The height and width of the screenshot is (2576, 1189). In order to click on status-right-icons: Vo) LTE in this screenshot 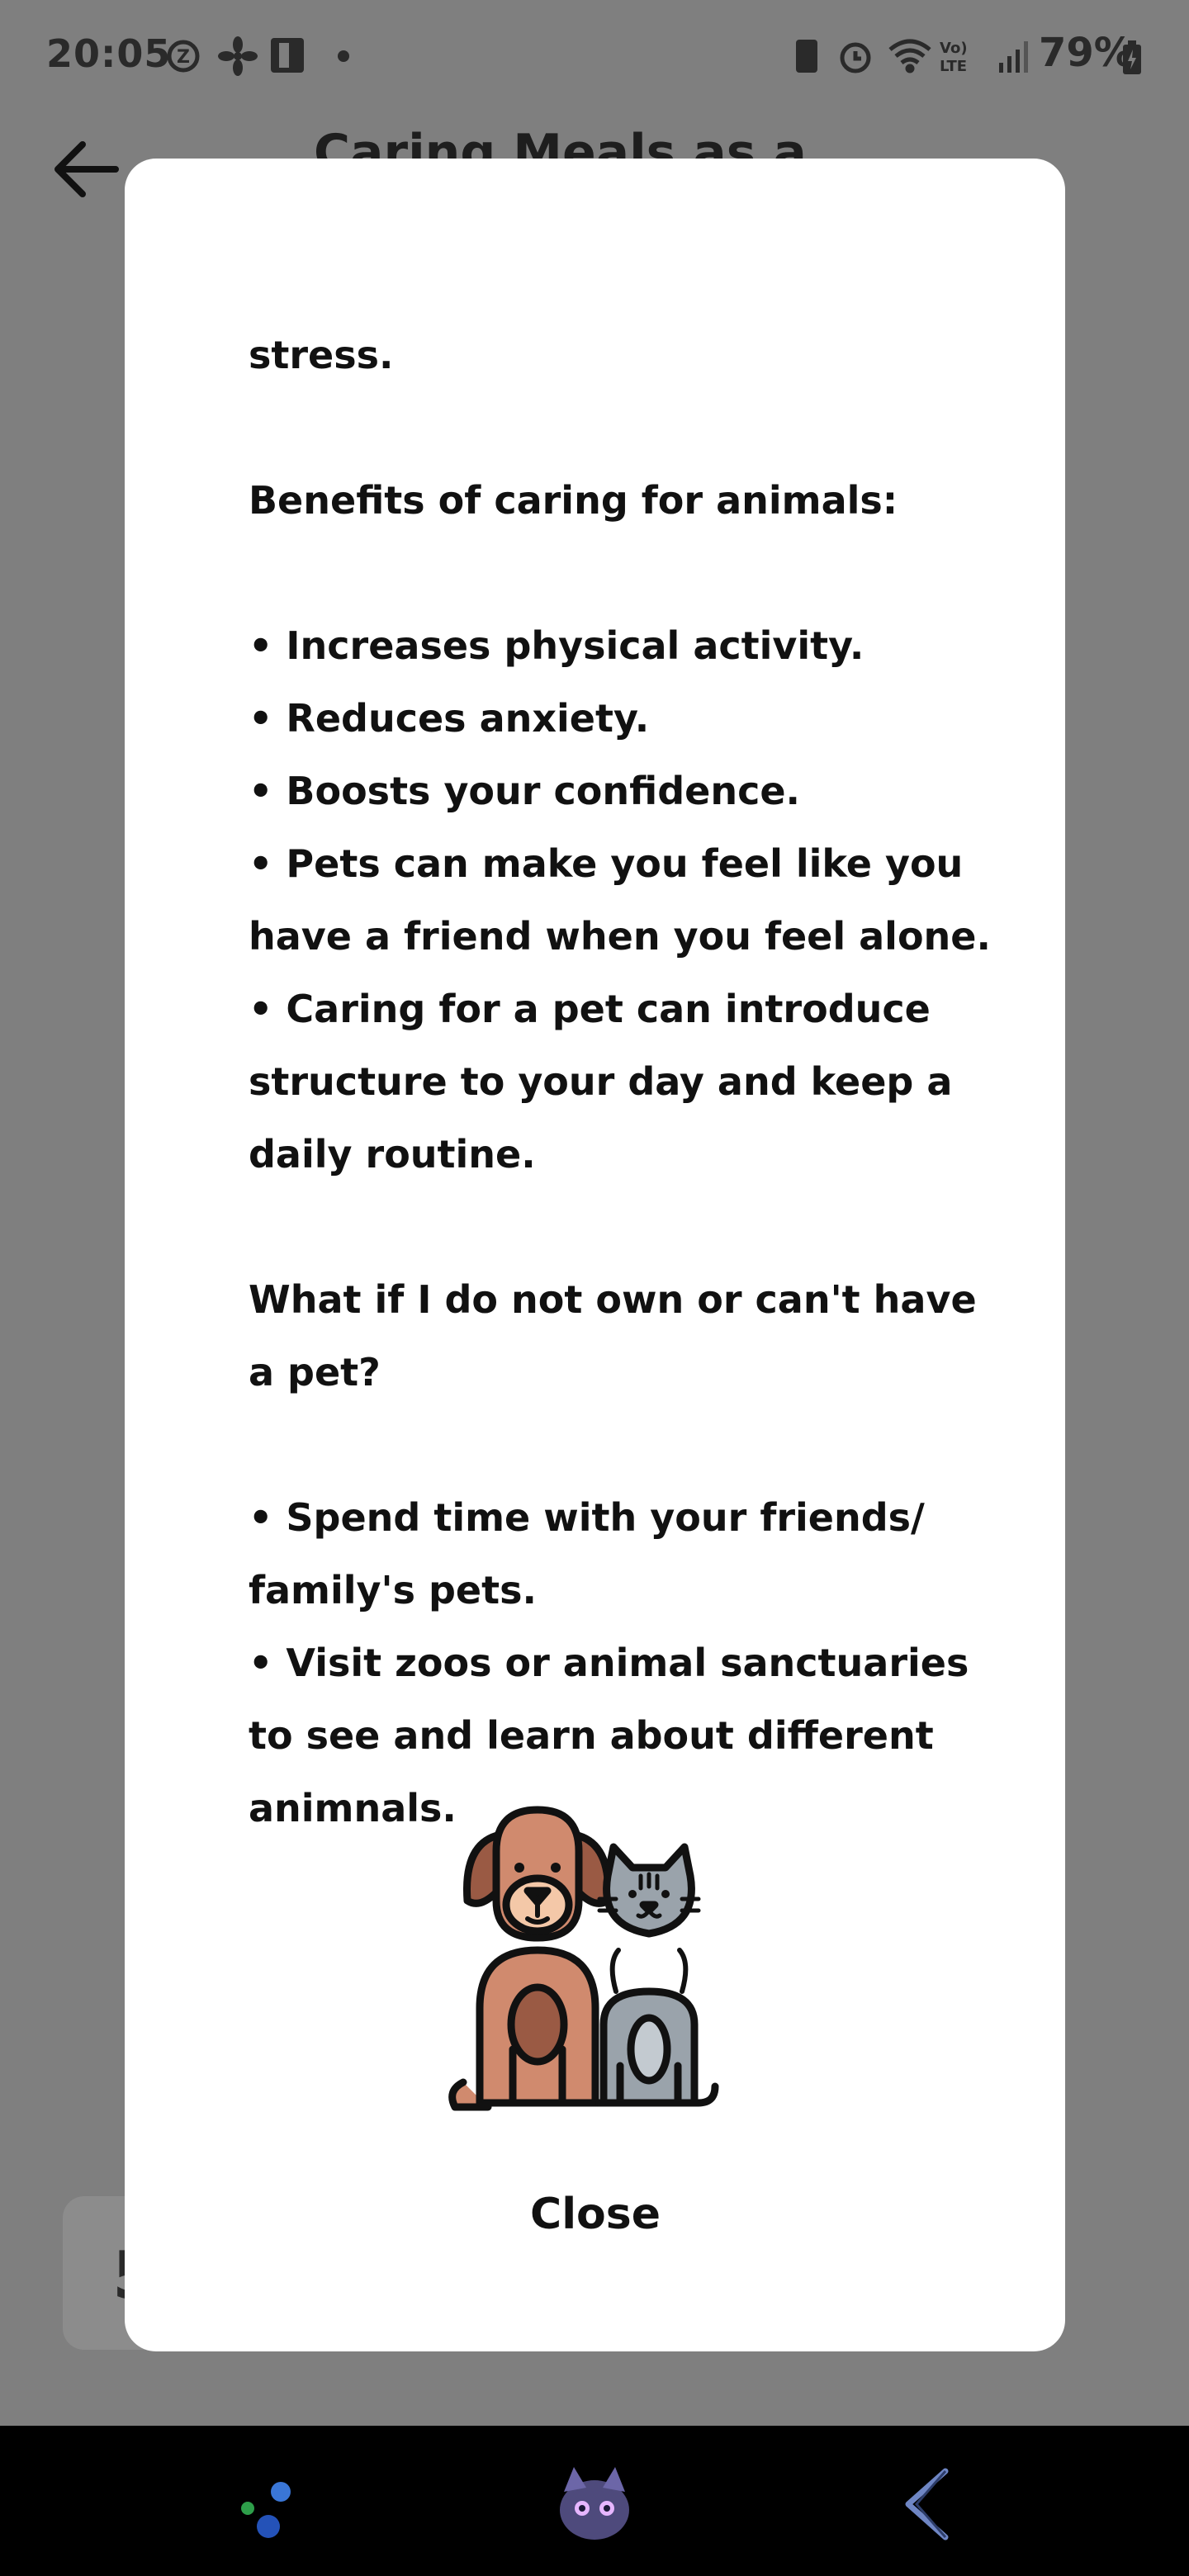, I will do `click(912, 57)`.